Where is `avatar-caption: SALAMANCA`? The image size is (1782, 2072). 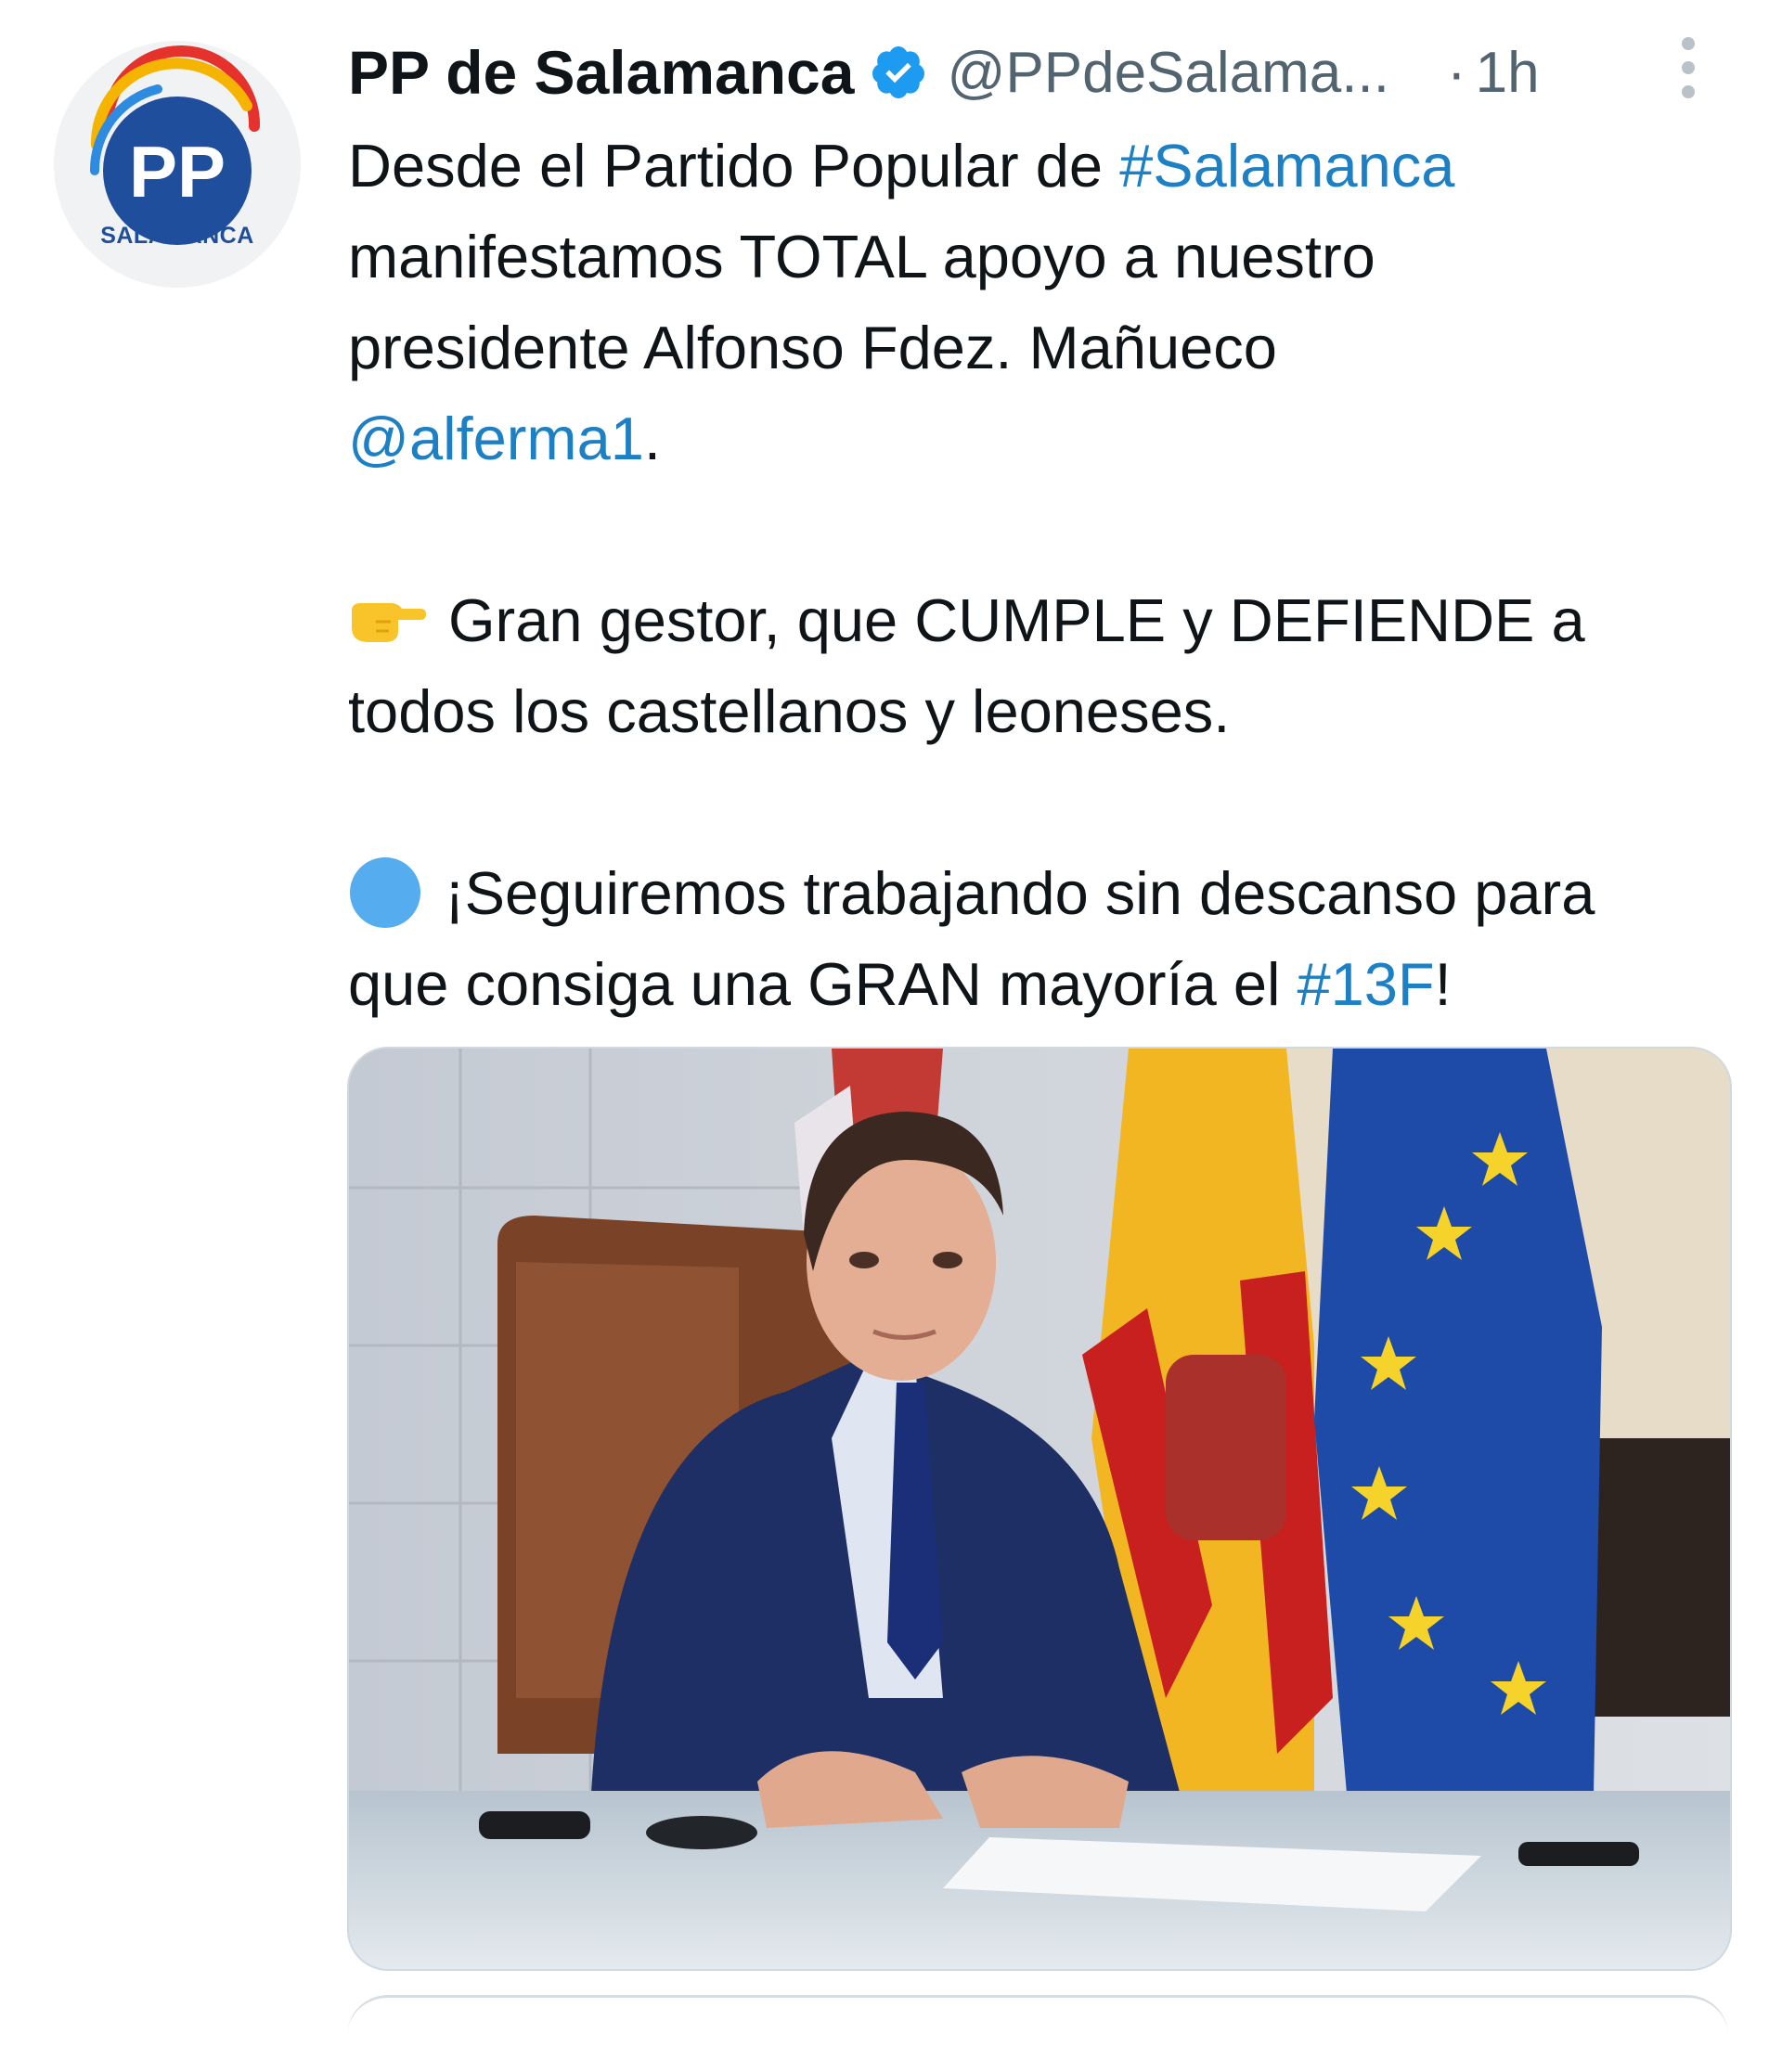
avatar-caption: SALAMANCA is located at coordinates (177, 236).